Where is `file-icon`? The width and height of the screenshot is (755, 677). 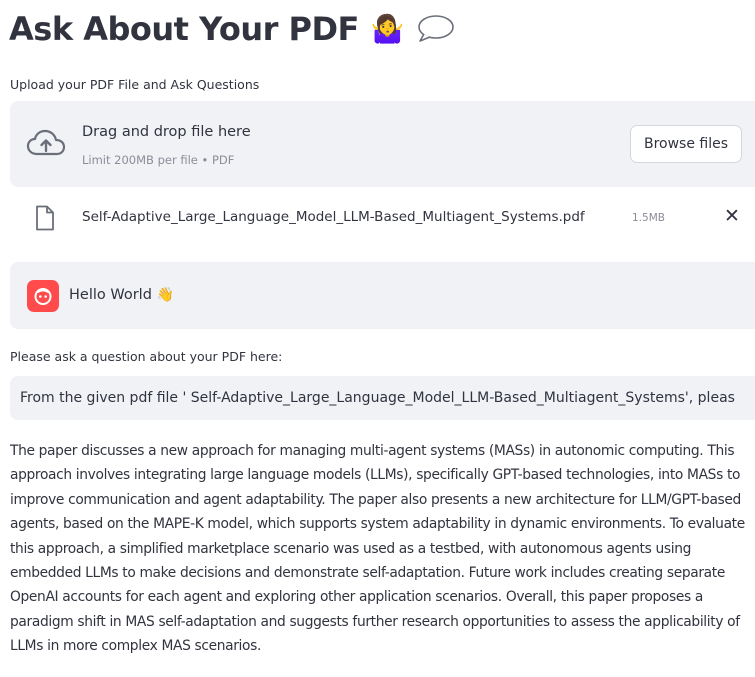
file-icon is located at coordinates (45, 218).